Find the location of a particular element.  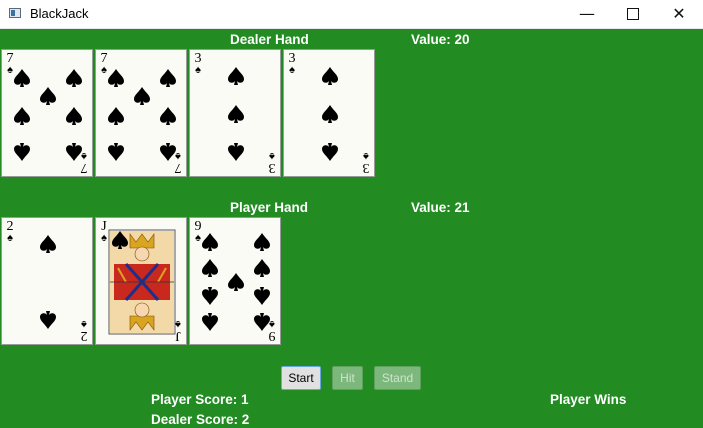

dealer-score: Dealer Score: 2 is located at coordinates (200, 419).